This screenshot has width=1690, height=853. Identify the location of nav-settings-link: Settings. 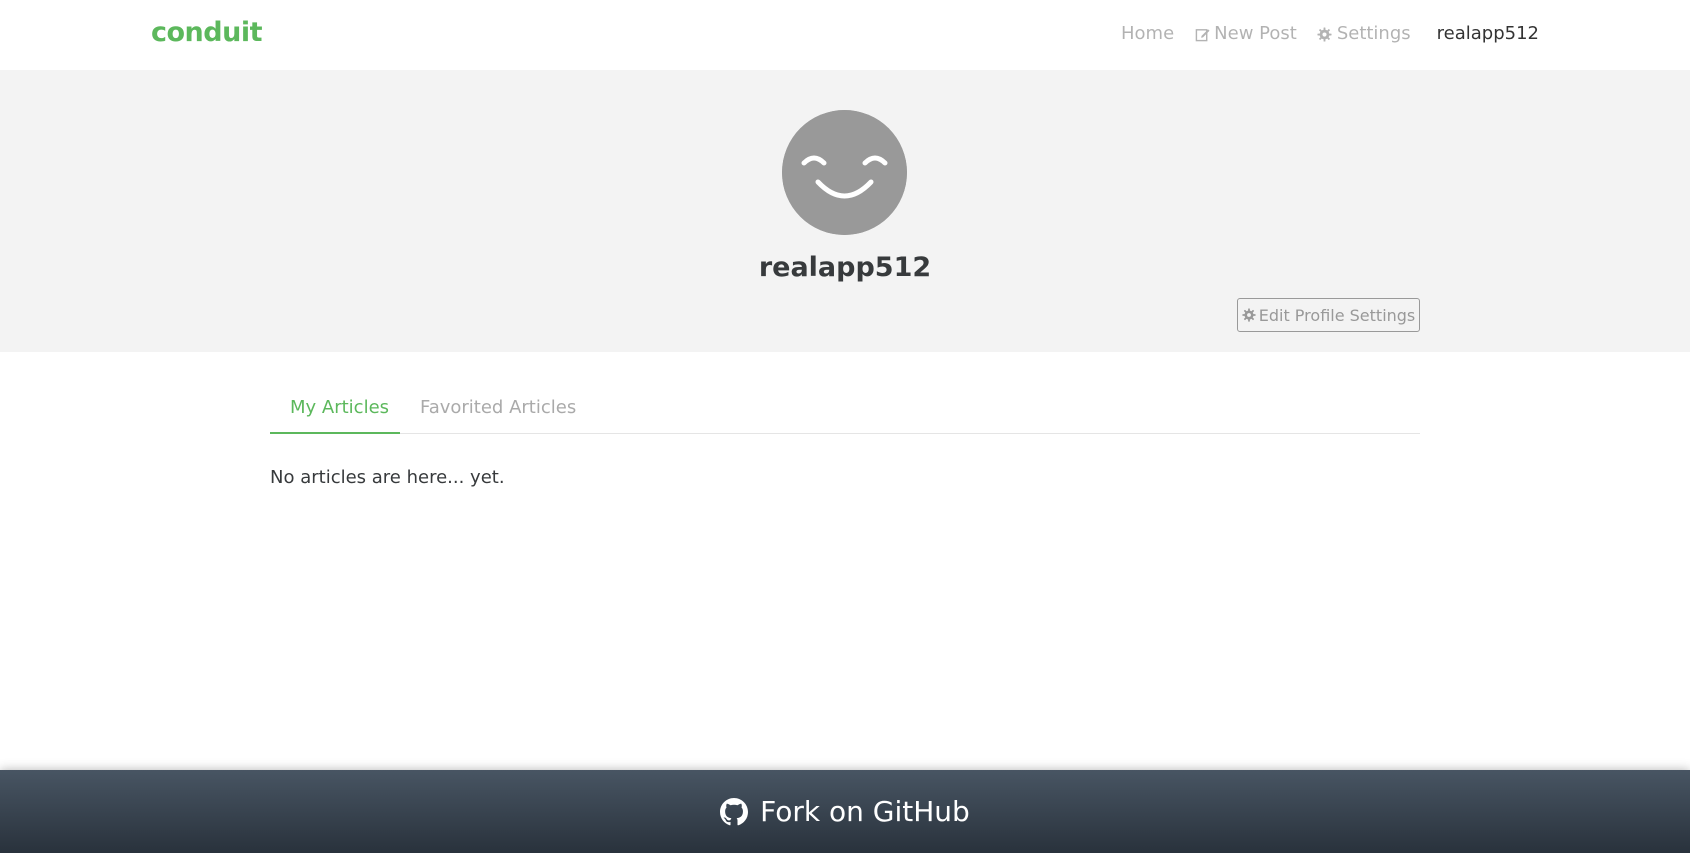
(1364, 34).